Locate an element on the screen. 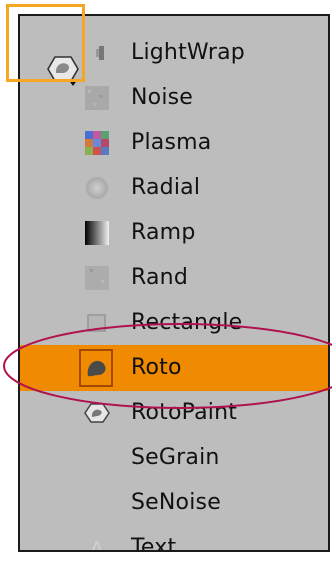  plasma-icon is located at coordinates (97, 143).